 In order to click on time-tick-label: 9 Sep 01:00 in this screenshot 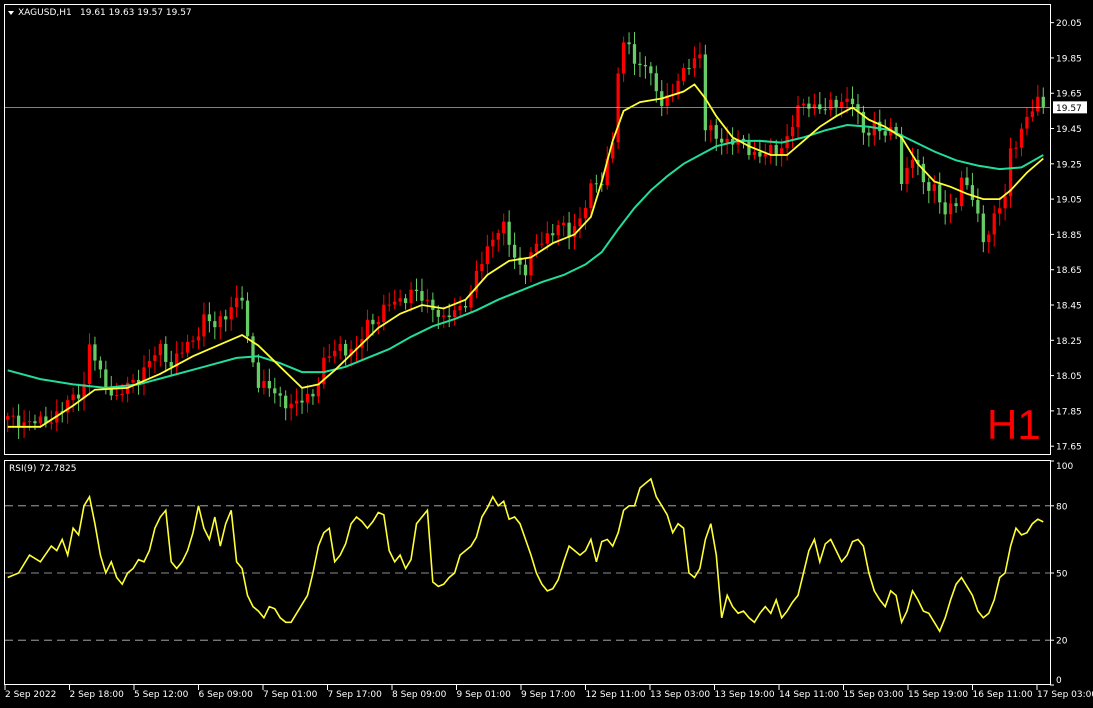, I will do `click(484, 695)`.